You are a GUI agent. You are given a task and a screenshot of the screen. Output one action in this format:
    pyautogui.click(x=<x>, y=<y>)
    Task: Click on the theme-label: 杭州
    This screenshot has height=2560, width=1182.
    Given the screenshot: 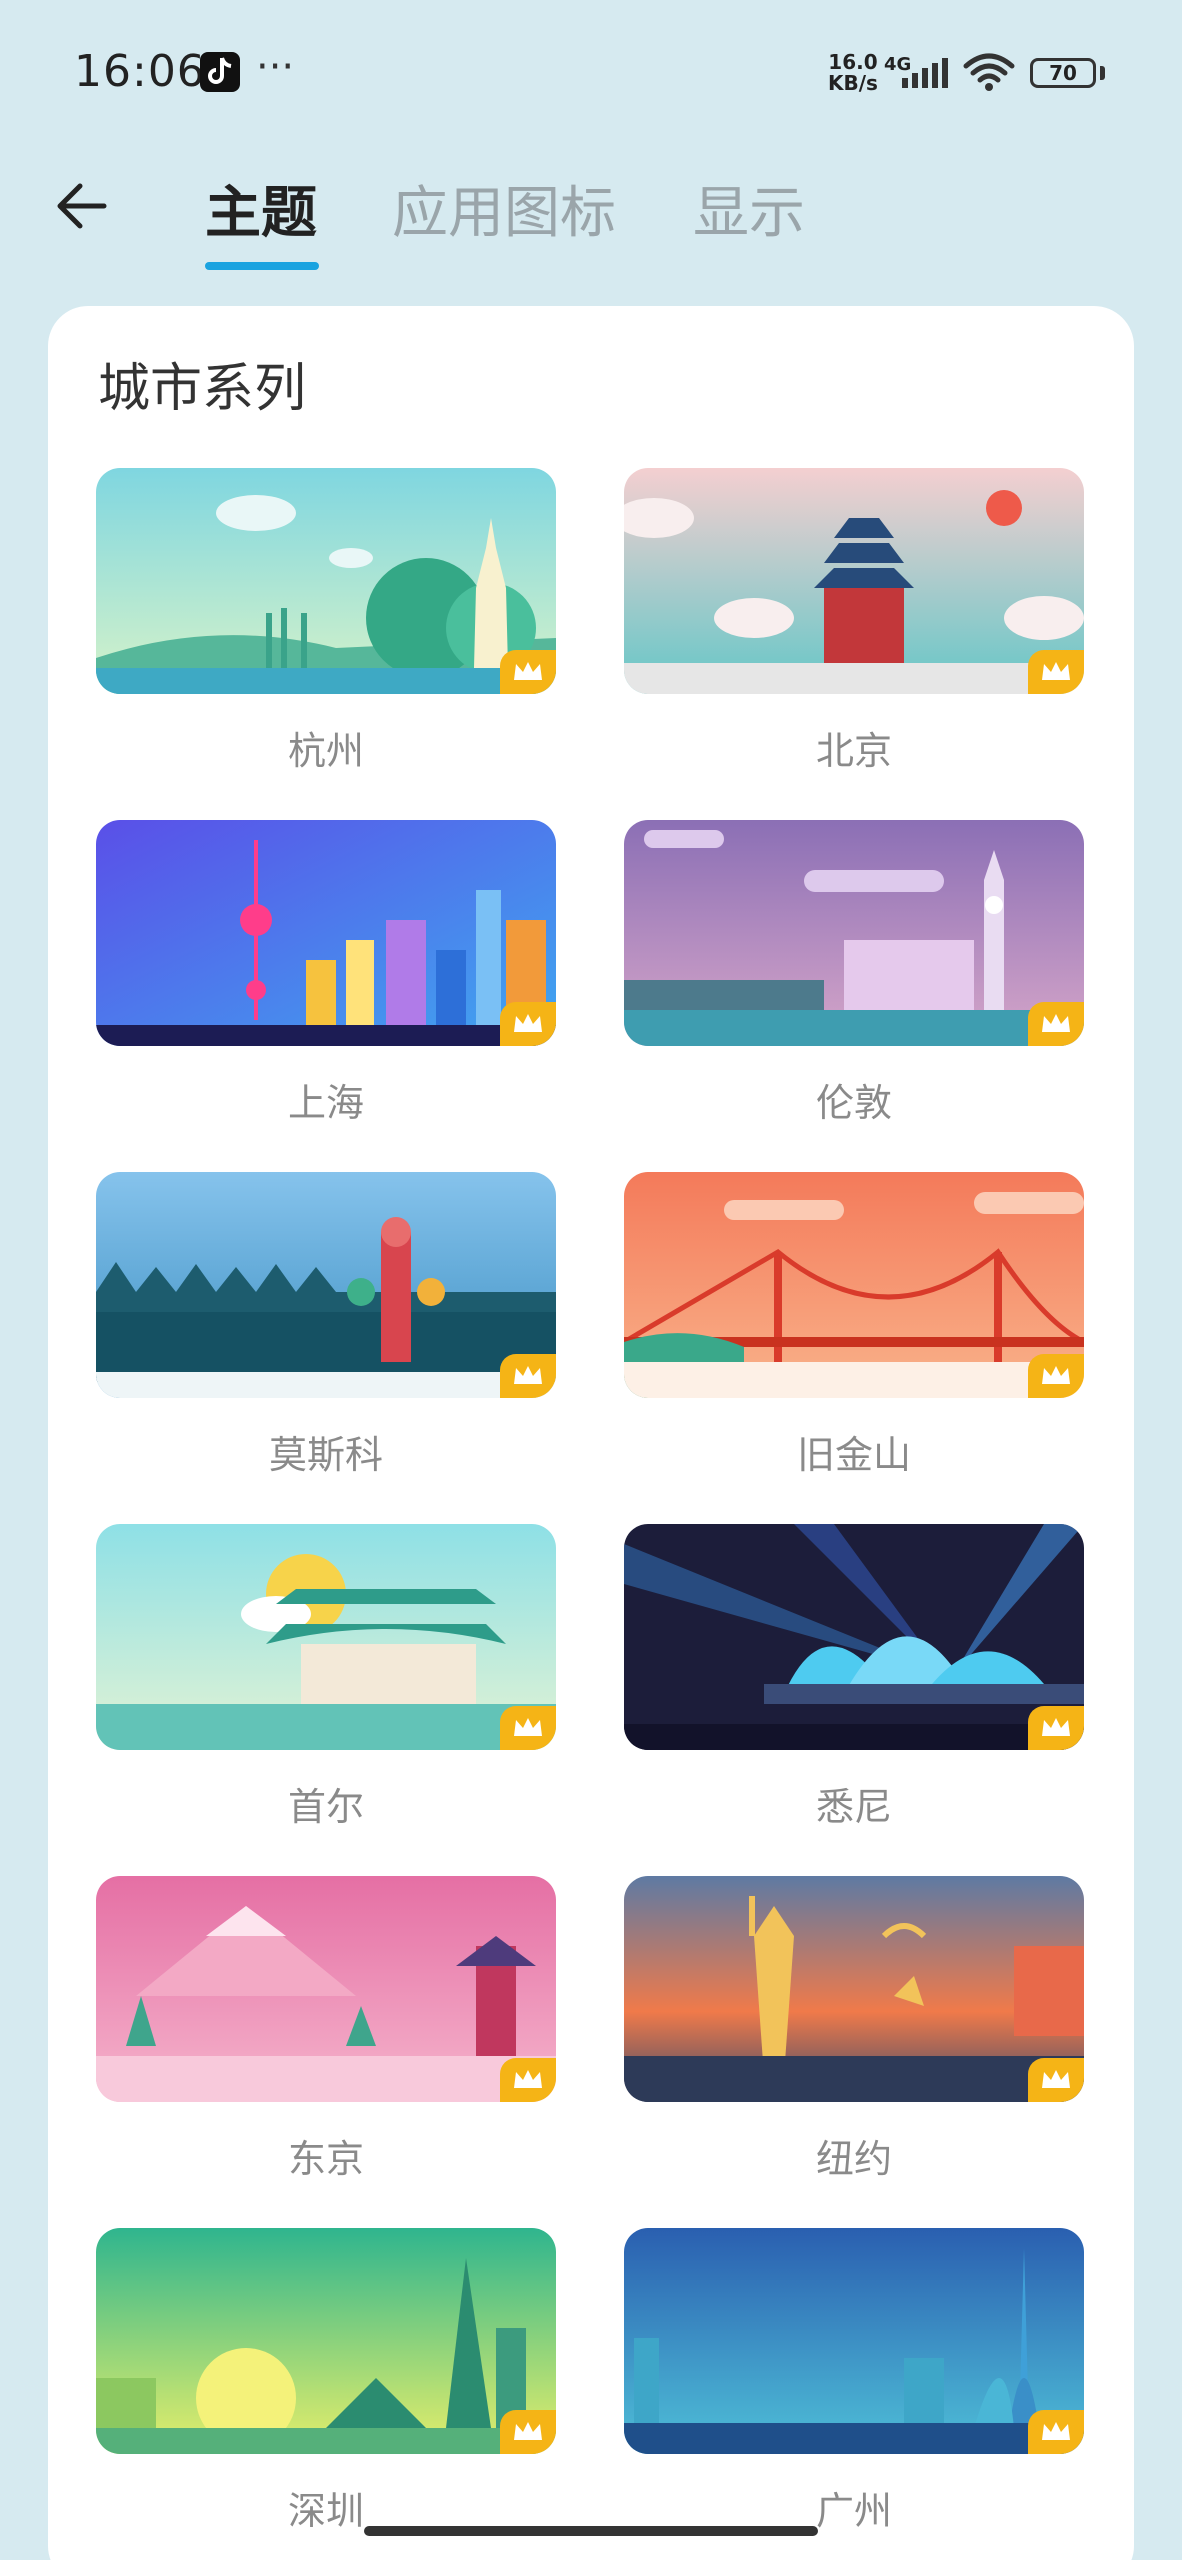 What is the action you would take?
    pyautogui.click(x=325, y=751)
    